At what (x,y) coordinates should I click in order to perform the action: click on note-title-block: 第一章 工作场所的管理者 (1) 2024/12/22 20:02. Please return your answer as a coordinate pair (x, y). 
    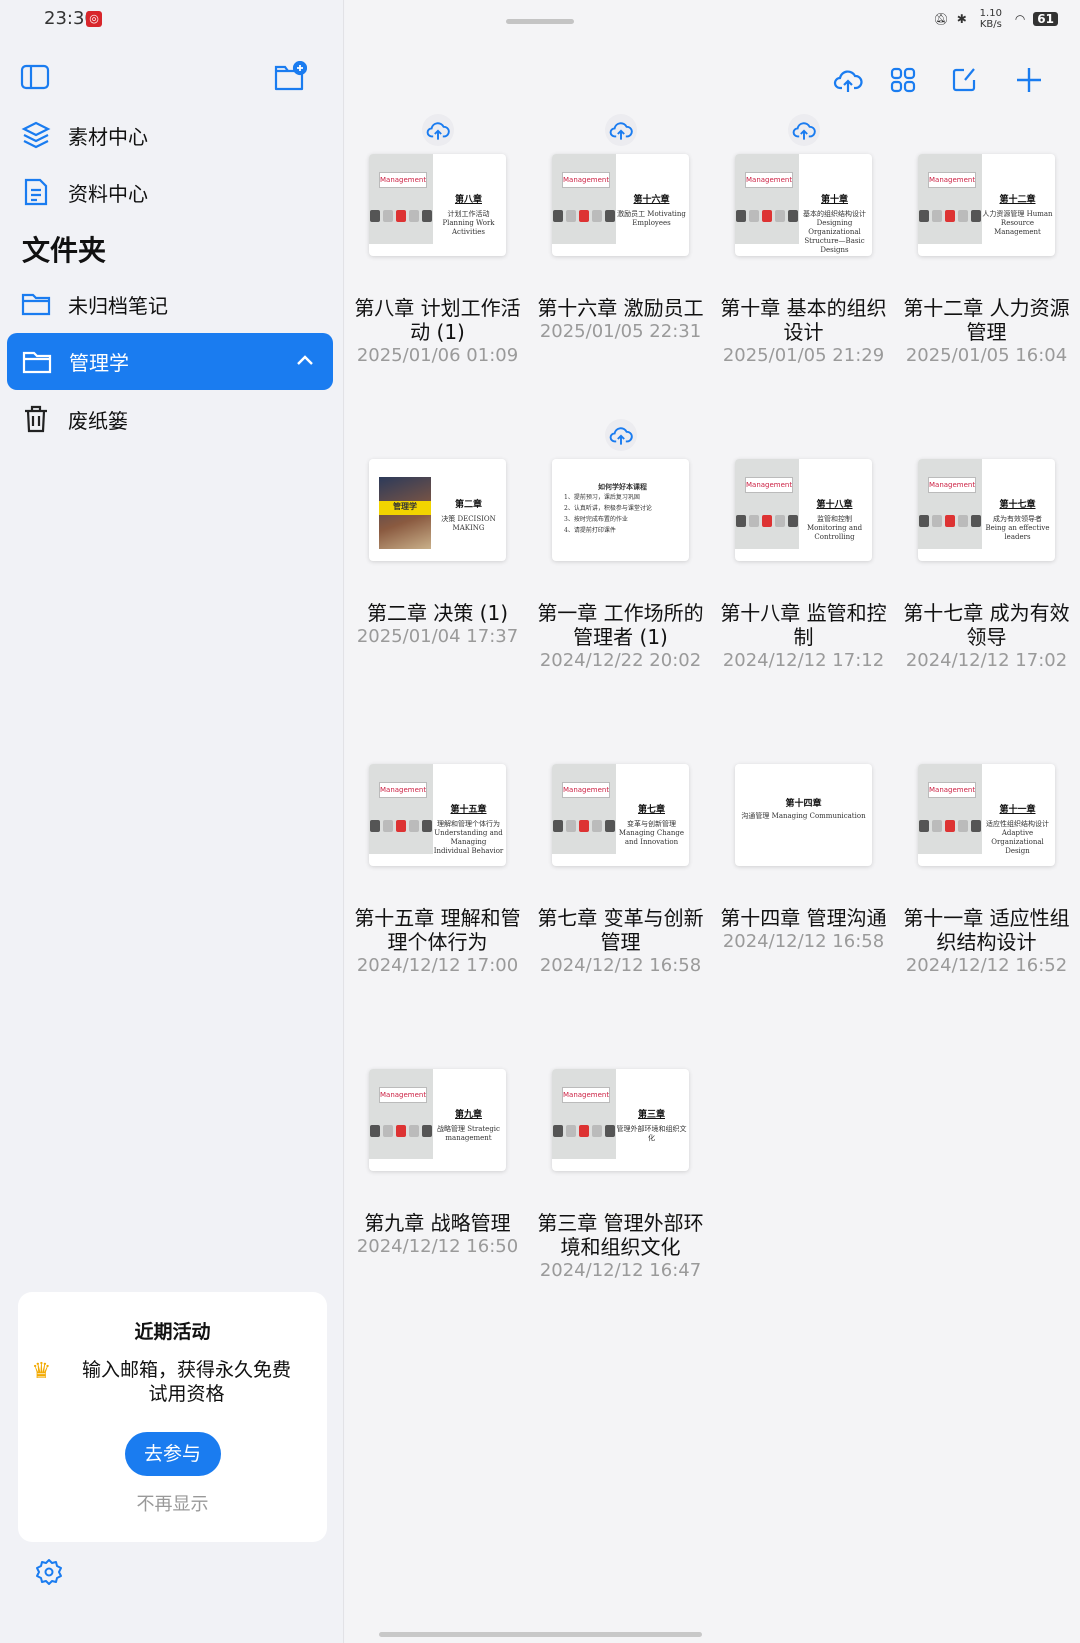
    Looking at the image, I should click on (620, 637).